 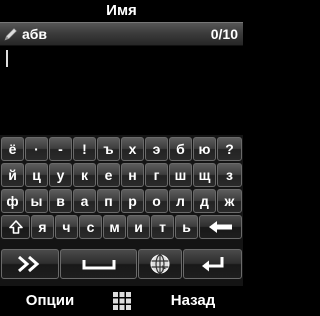 What do you see at coordinates (90, 227) in the screenshot?
I see `key: с` at bounding box center [90, 227].